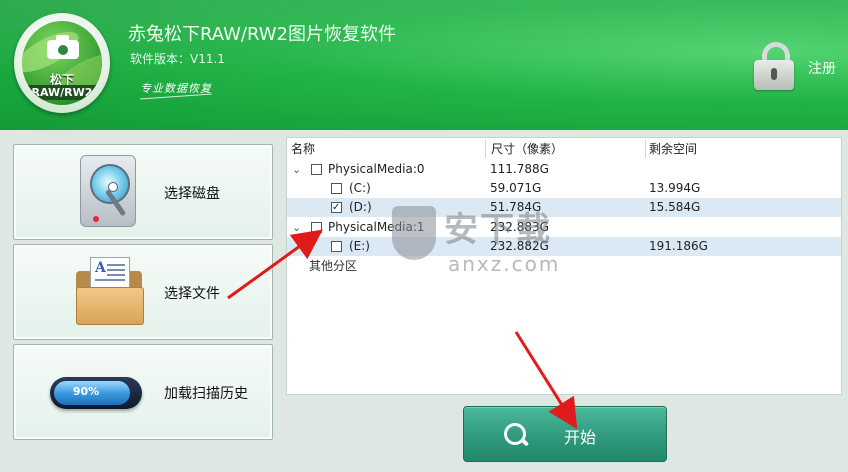 The width and height of the screenshot is (848, 472). I want to click on app-title: 赤兔松下RAW/RW2图片恢复软件, so click(262, 34).